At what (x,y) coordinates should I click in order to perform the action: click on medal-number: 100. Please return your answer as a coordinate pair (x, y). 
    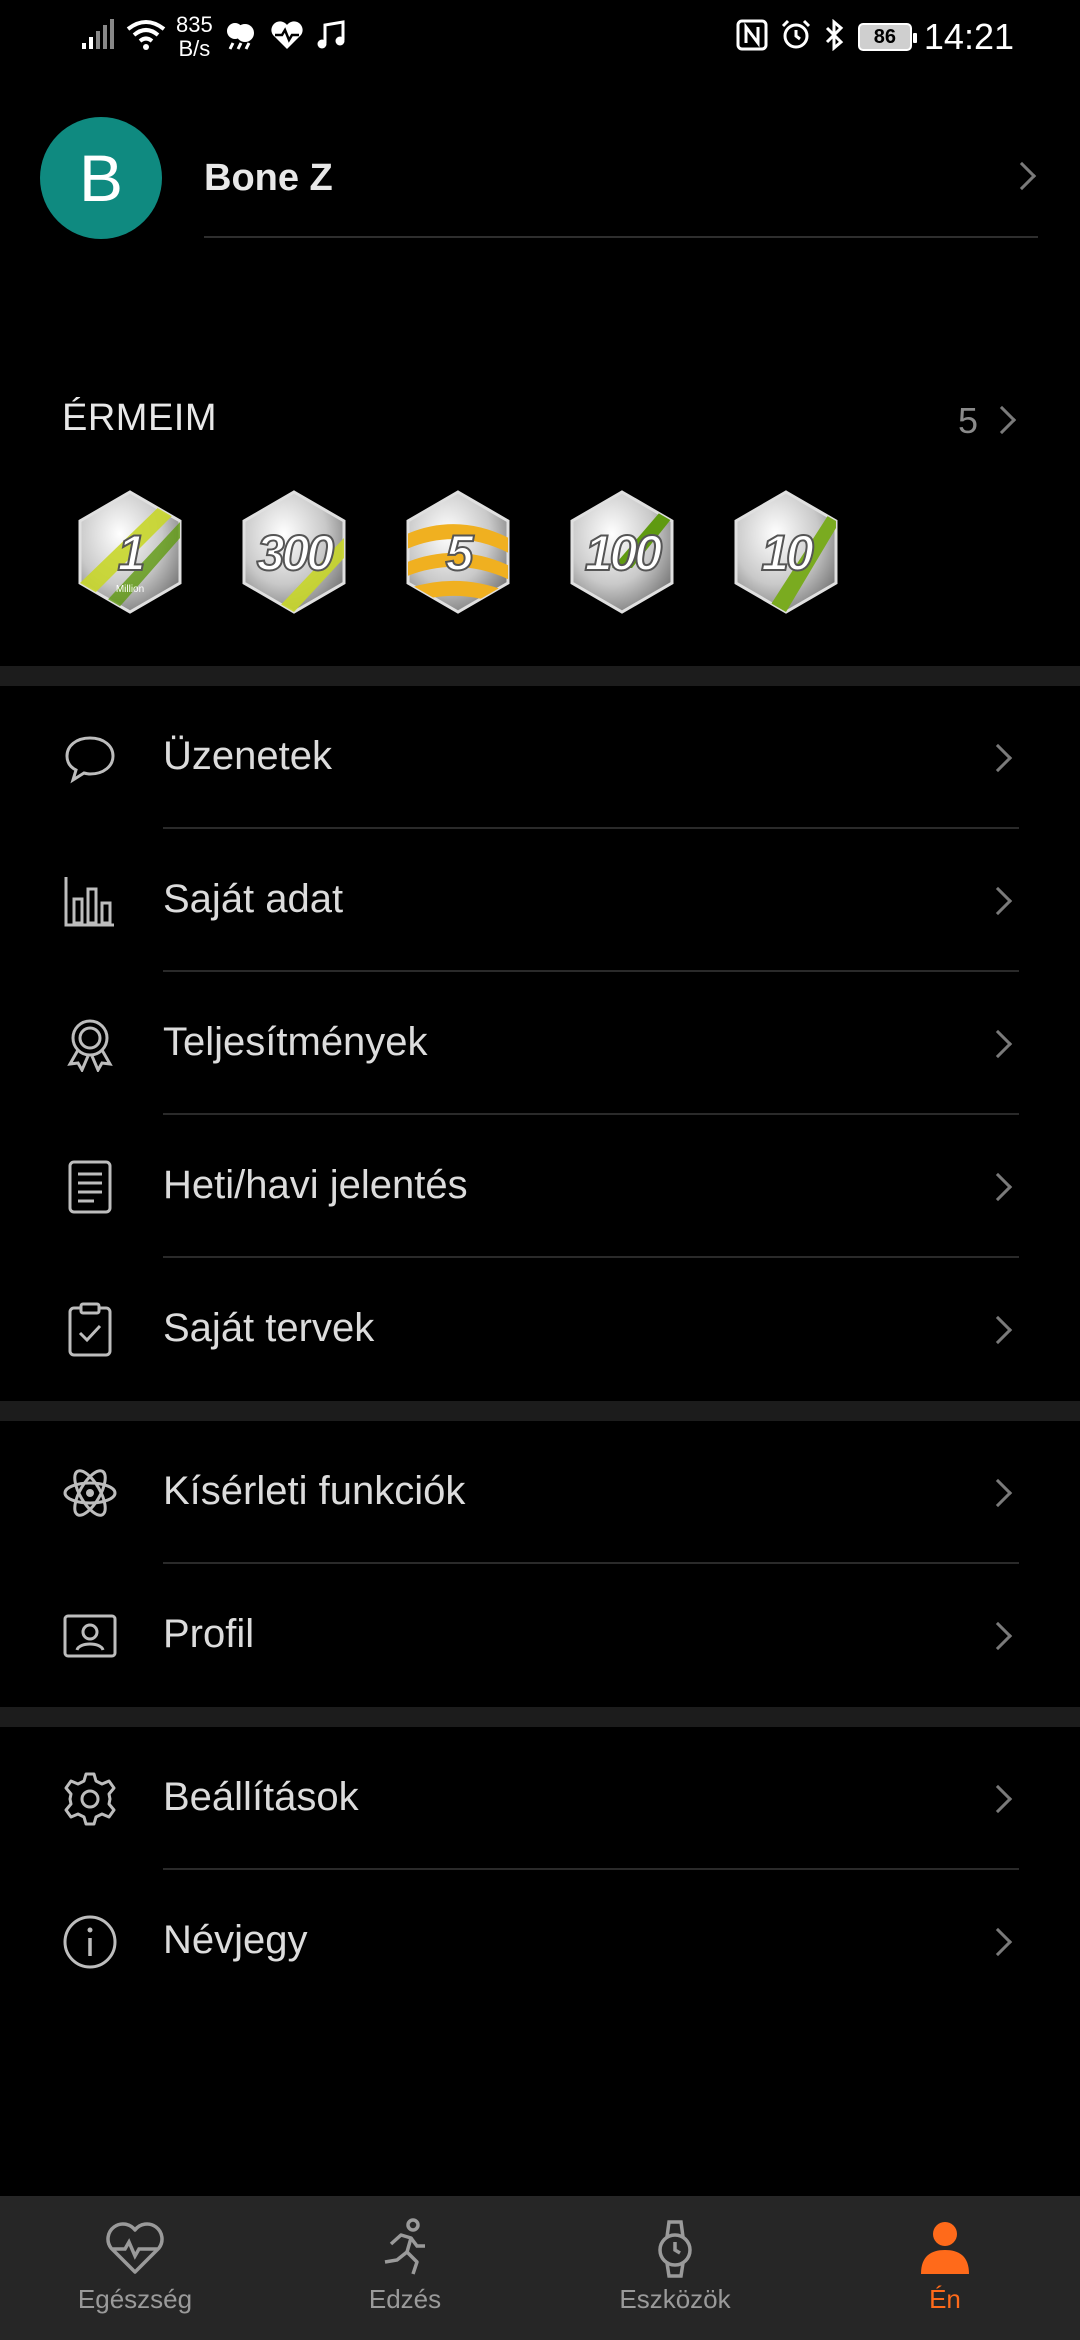
    Looking at the image, I should click on (623, 553).